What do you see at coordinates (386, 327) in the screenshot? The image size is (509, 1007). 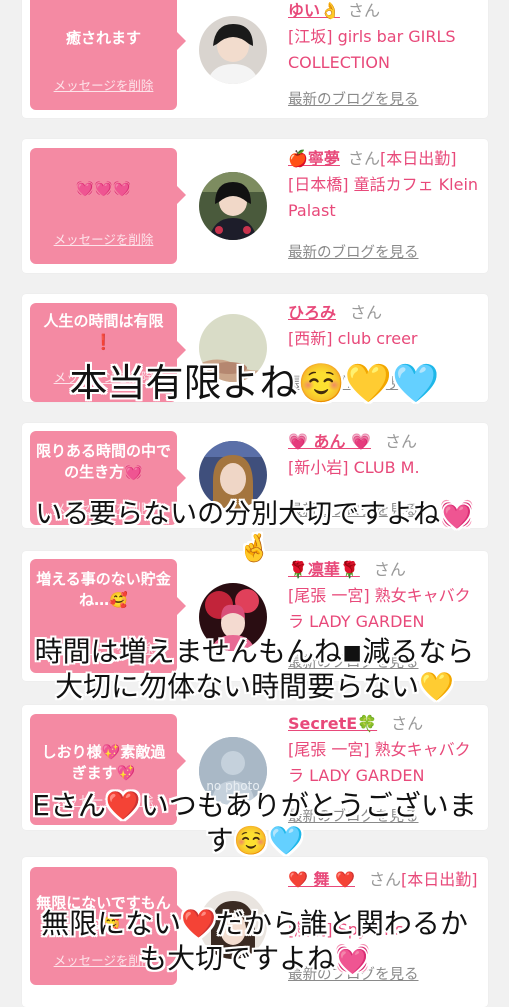 I see `cast-info: ひろみ さん [西新] club creer` at bounding box center [386, 327].